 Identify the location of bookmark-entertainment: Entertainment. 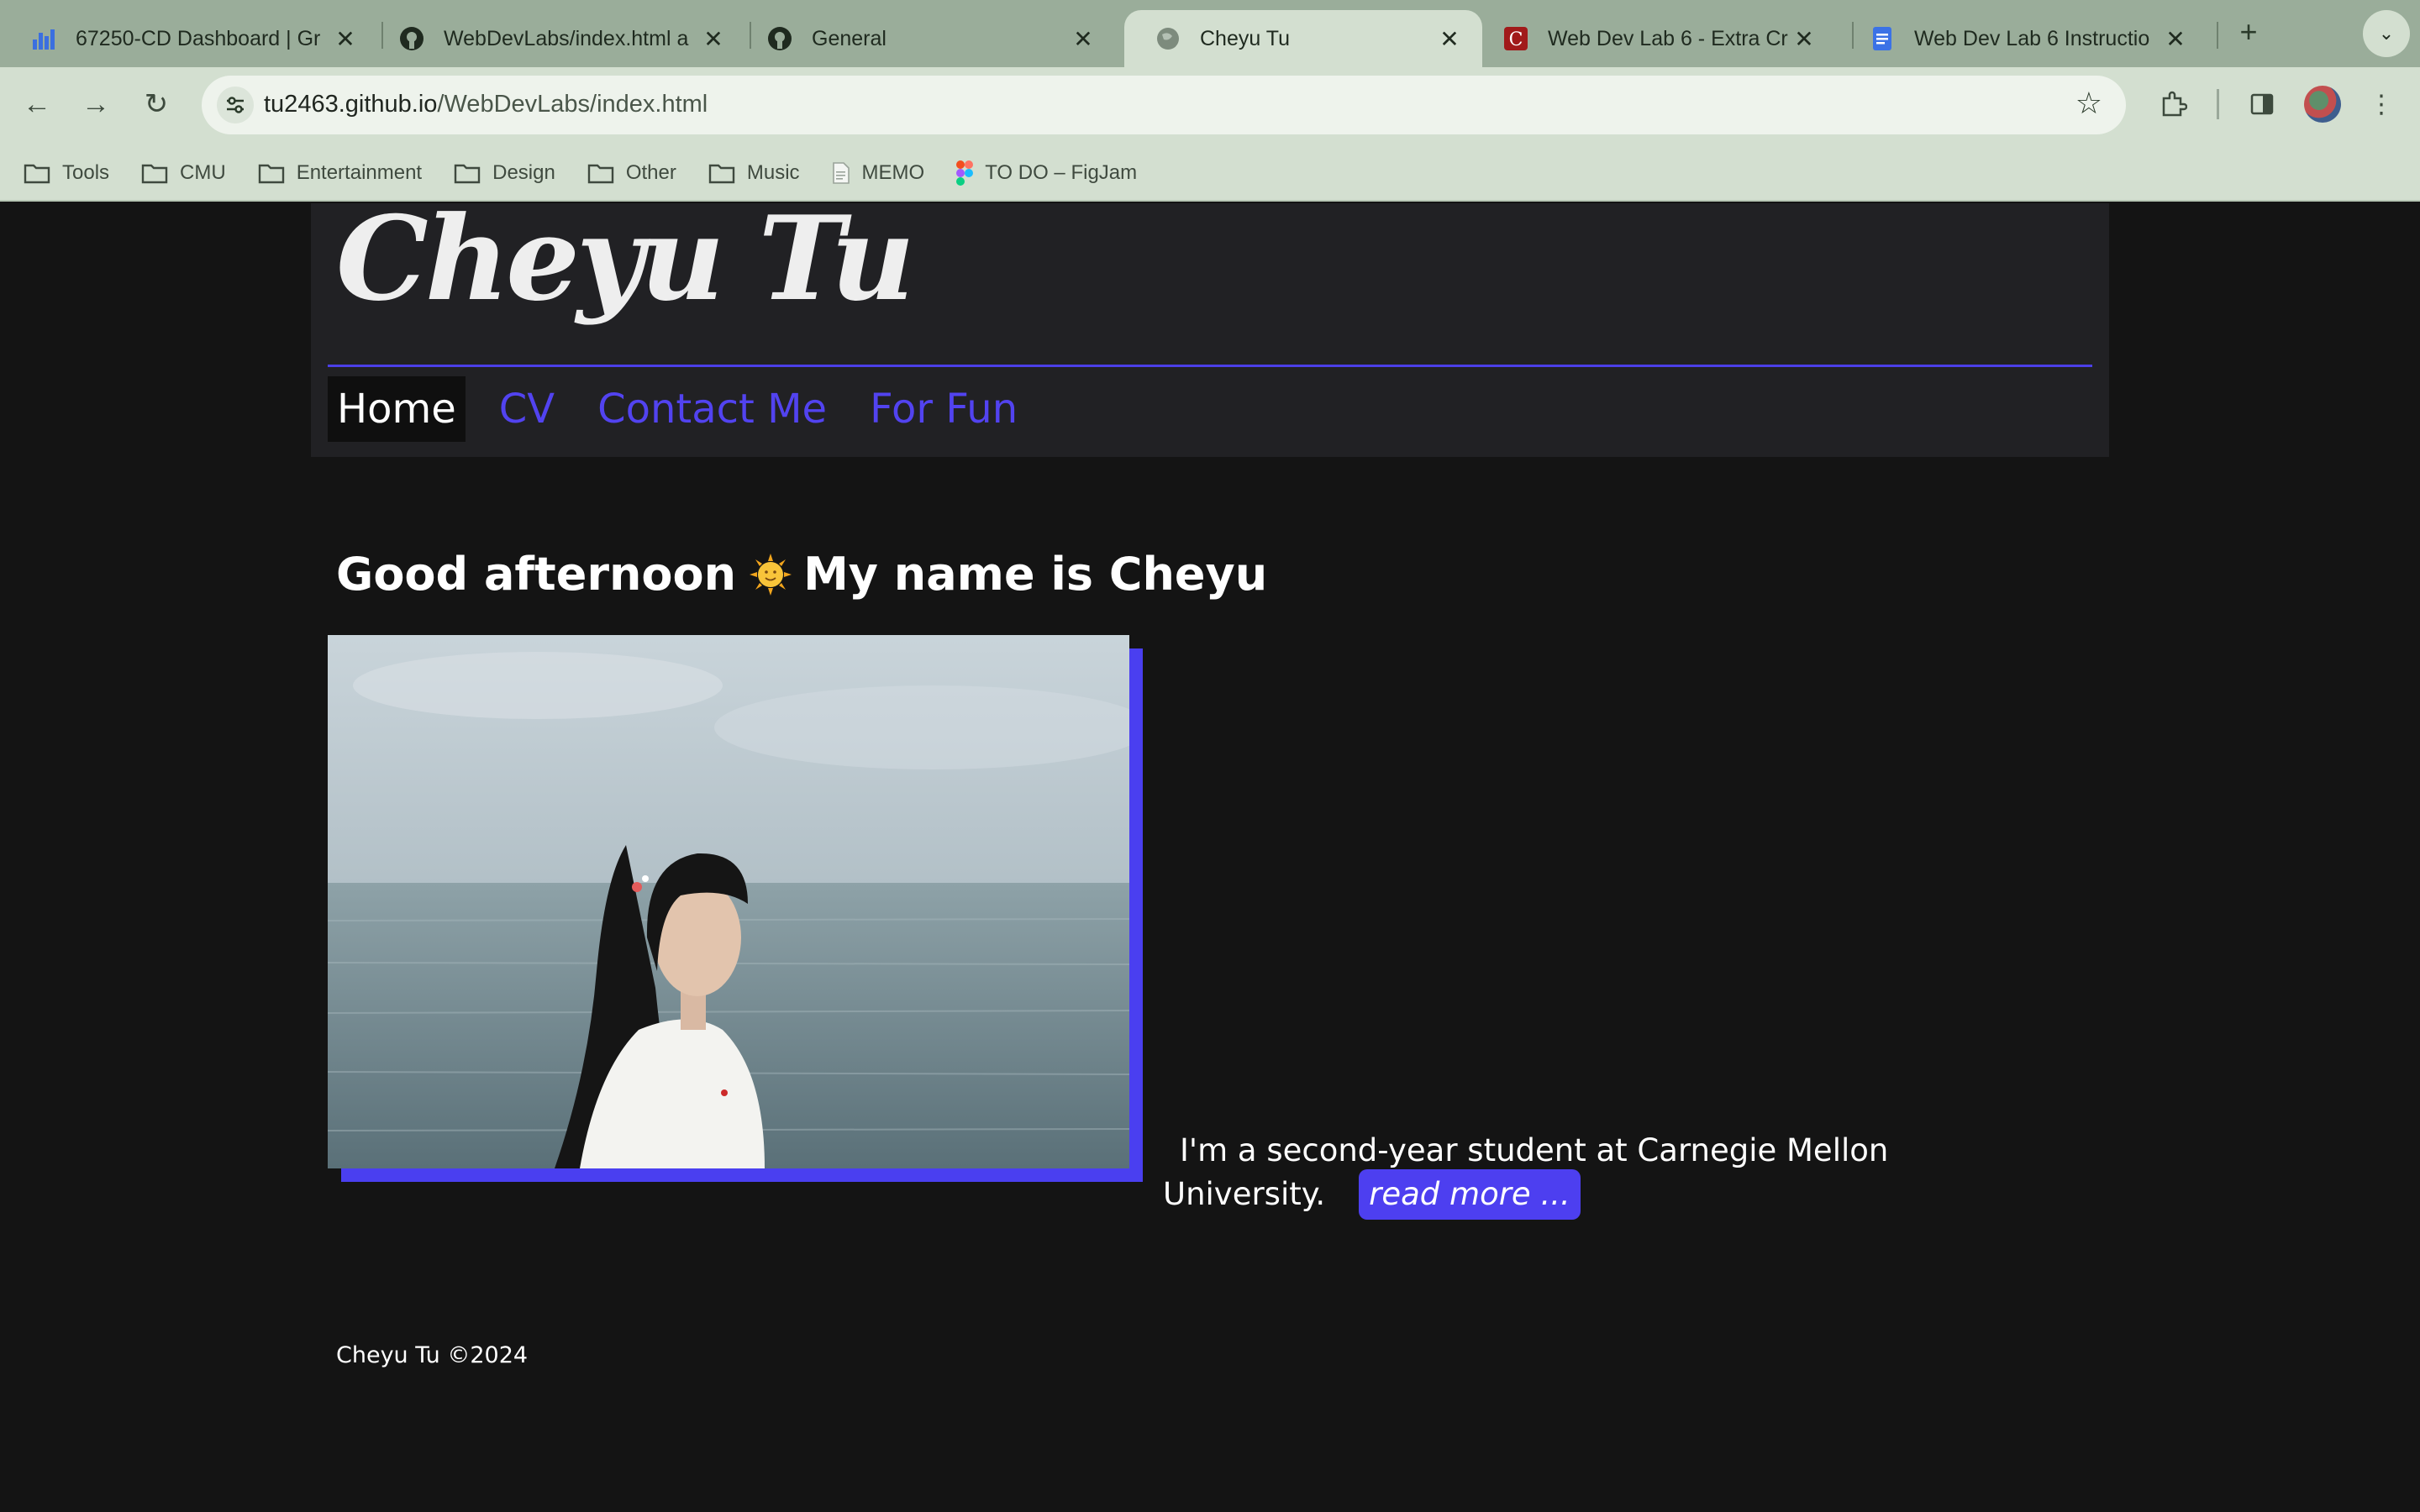
(340, 173).